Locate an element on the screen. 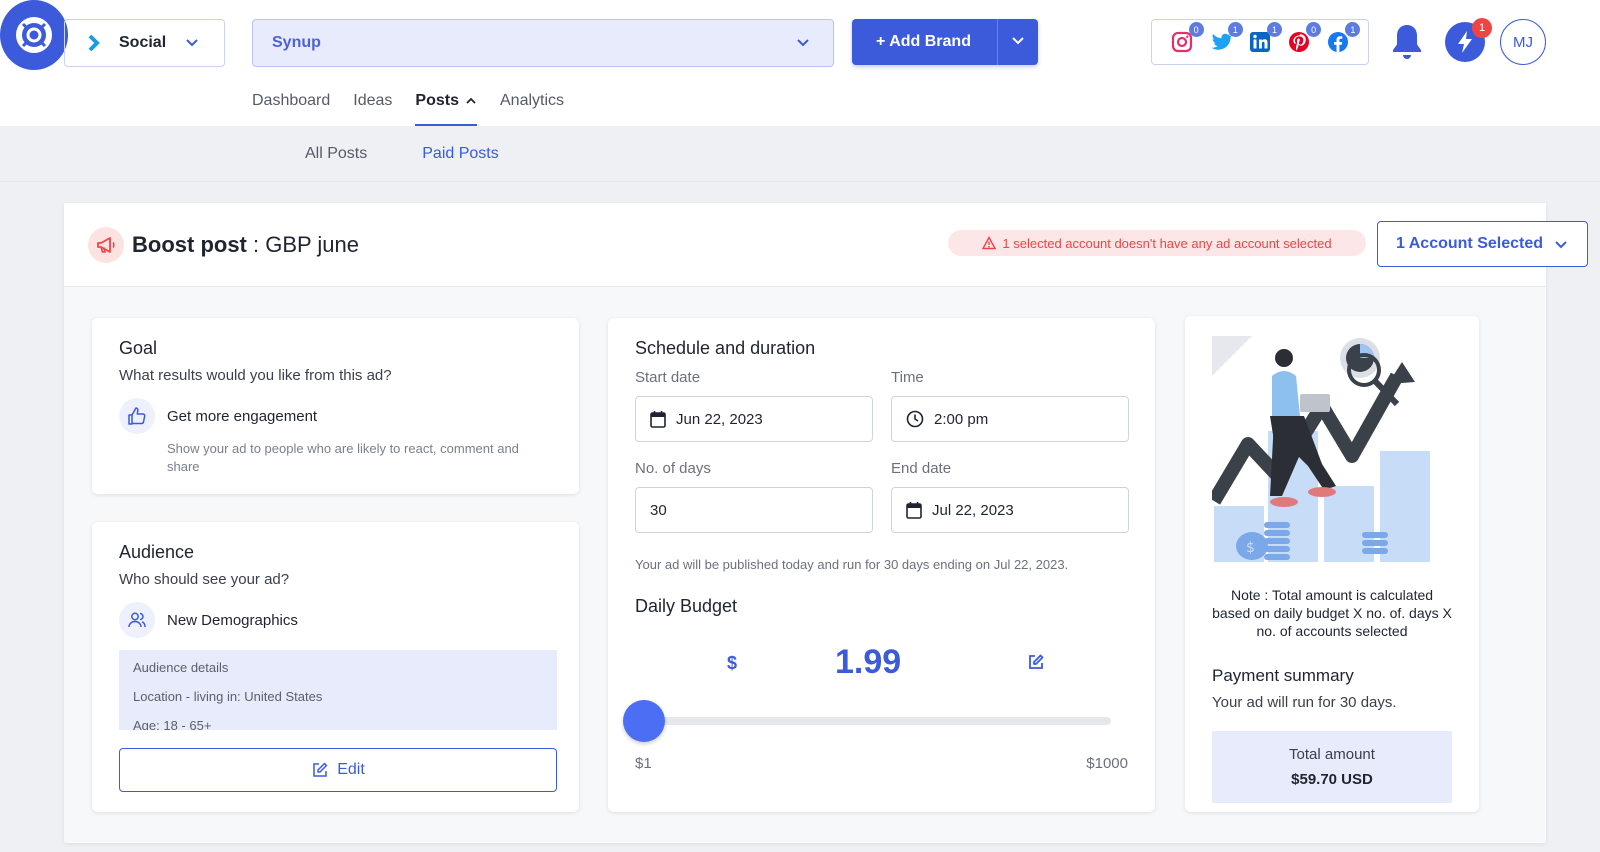  time-field: 2:00 pm is located at coordinates (1010, 419).